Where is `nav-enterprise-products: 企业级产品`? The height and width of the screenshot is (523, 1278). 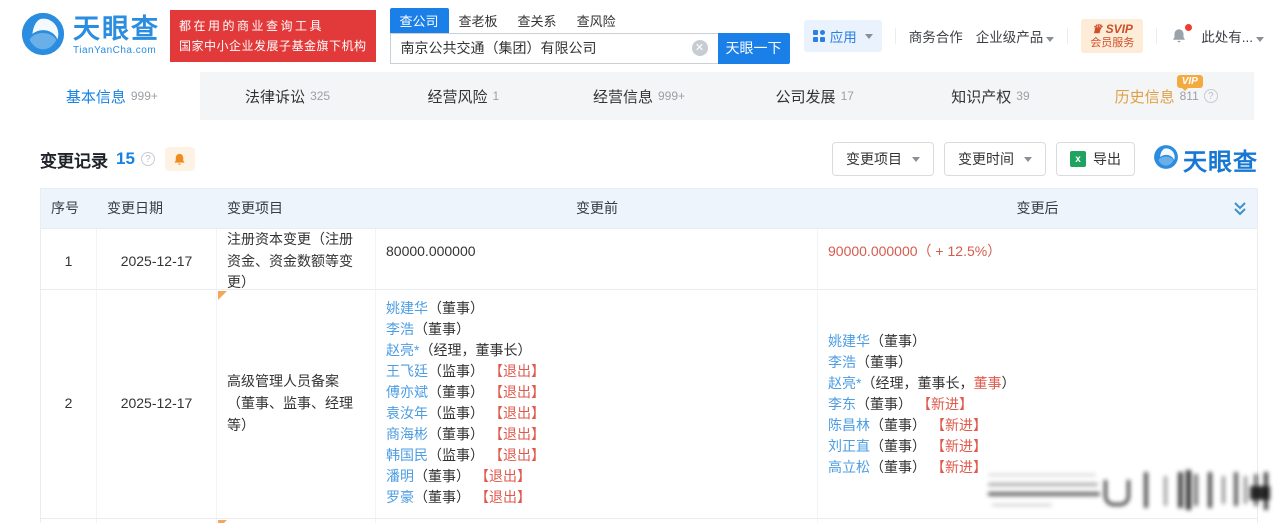
nav-enterprise-products: 企业级产品 is located at coordinates (1015, 36).